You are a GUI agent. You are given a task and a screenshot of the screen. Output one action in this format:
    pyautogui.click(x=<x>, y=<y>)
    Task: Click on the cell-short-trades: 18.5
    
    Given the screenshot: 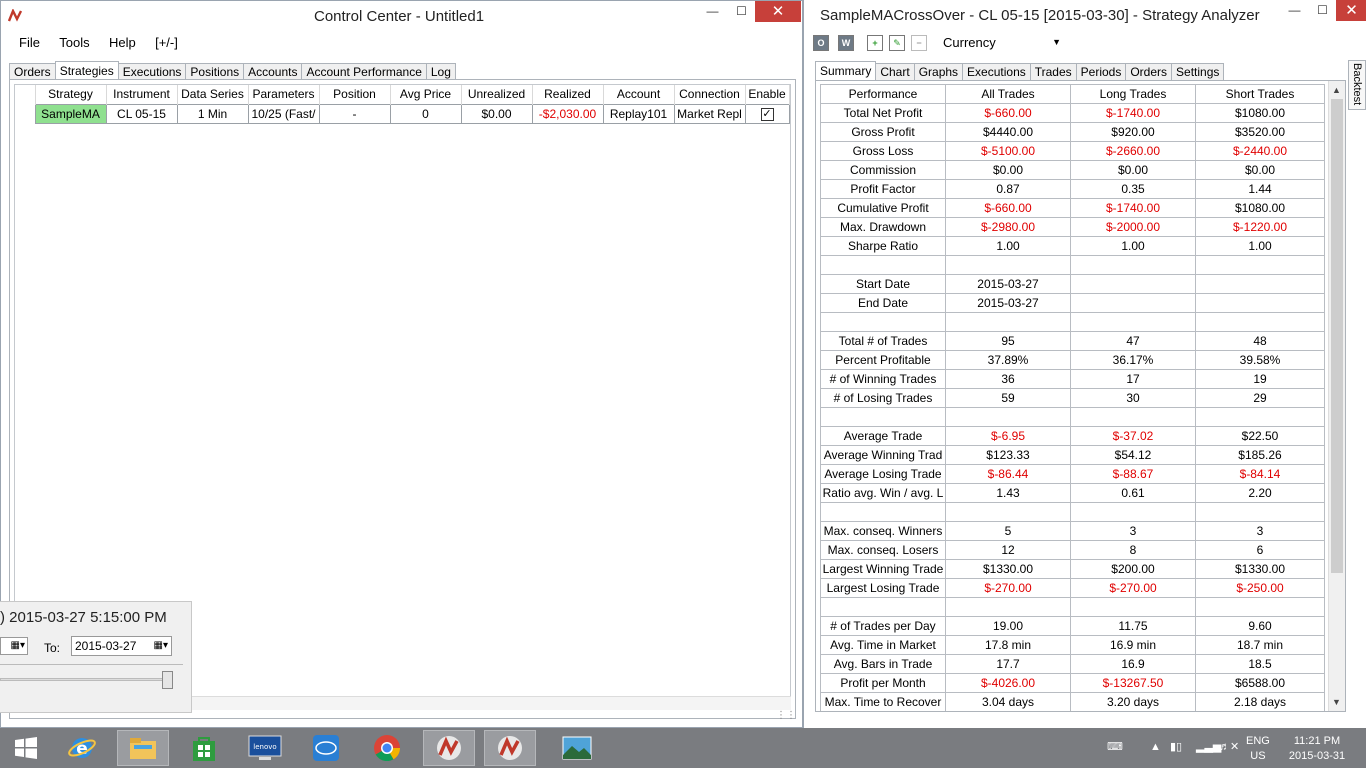 What is the action you would take?
    pyautogui.click(x=1260, y=664)
    